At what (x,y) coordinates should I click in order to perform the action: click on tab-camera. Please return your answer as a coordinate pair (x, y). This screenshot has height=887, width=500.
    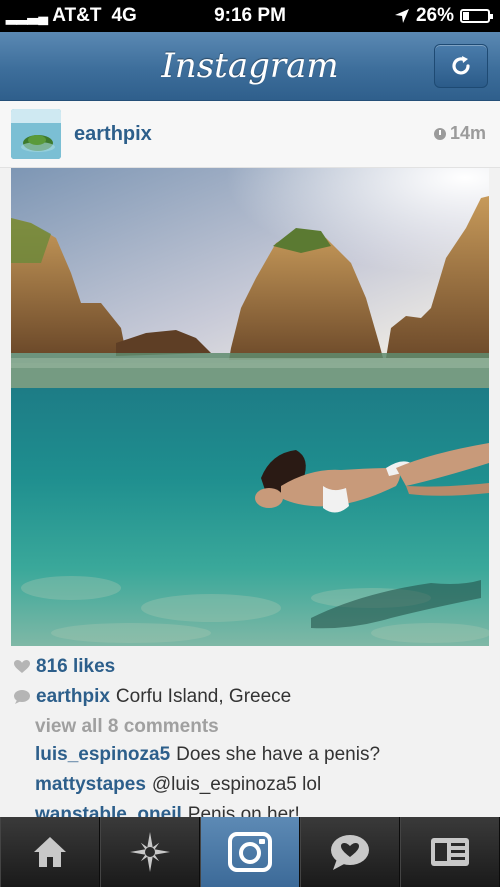
    Looking at the image, I should click on (250, 852).